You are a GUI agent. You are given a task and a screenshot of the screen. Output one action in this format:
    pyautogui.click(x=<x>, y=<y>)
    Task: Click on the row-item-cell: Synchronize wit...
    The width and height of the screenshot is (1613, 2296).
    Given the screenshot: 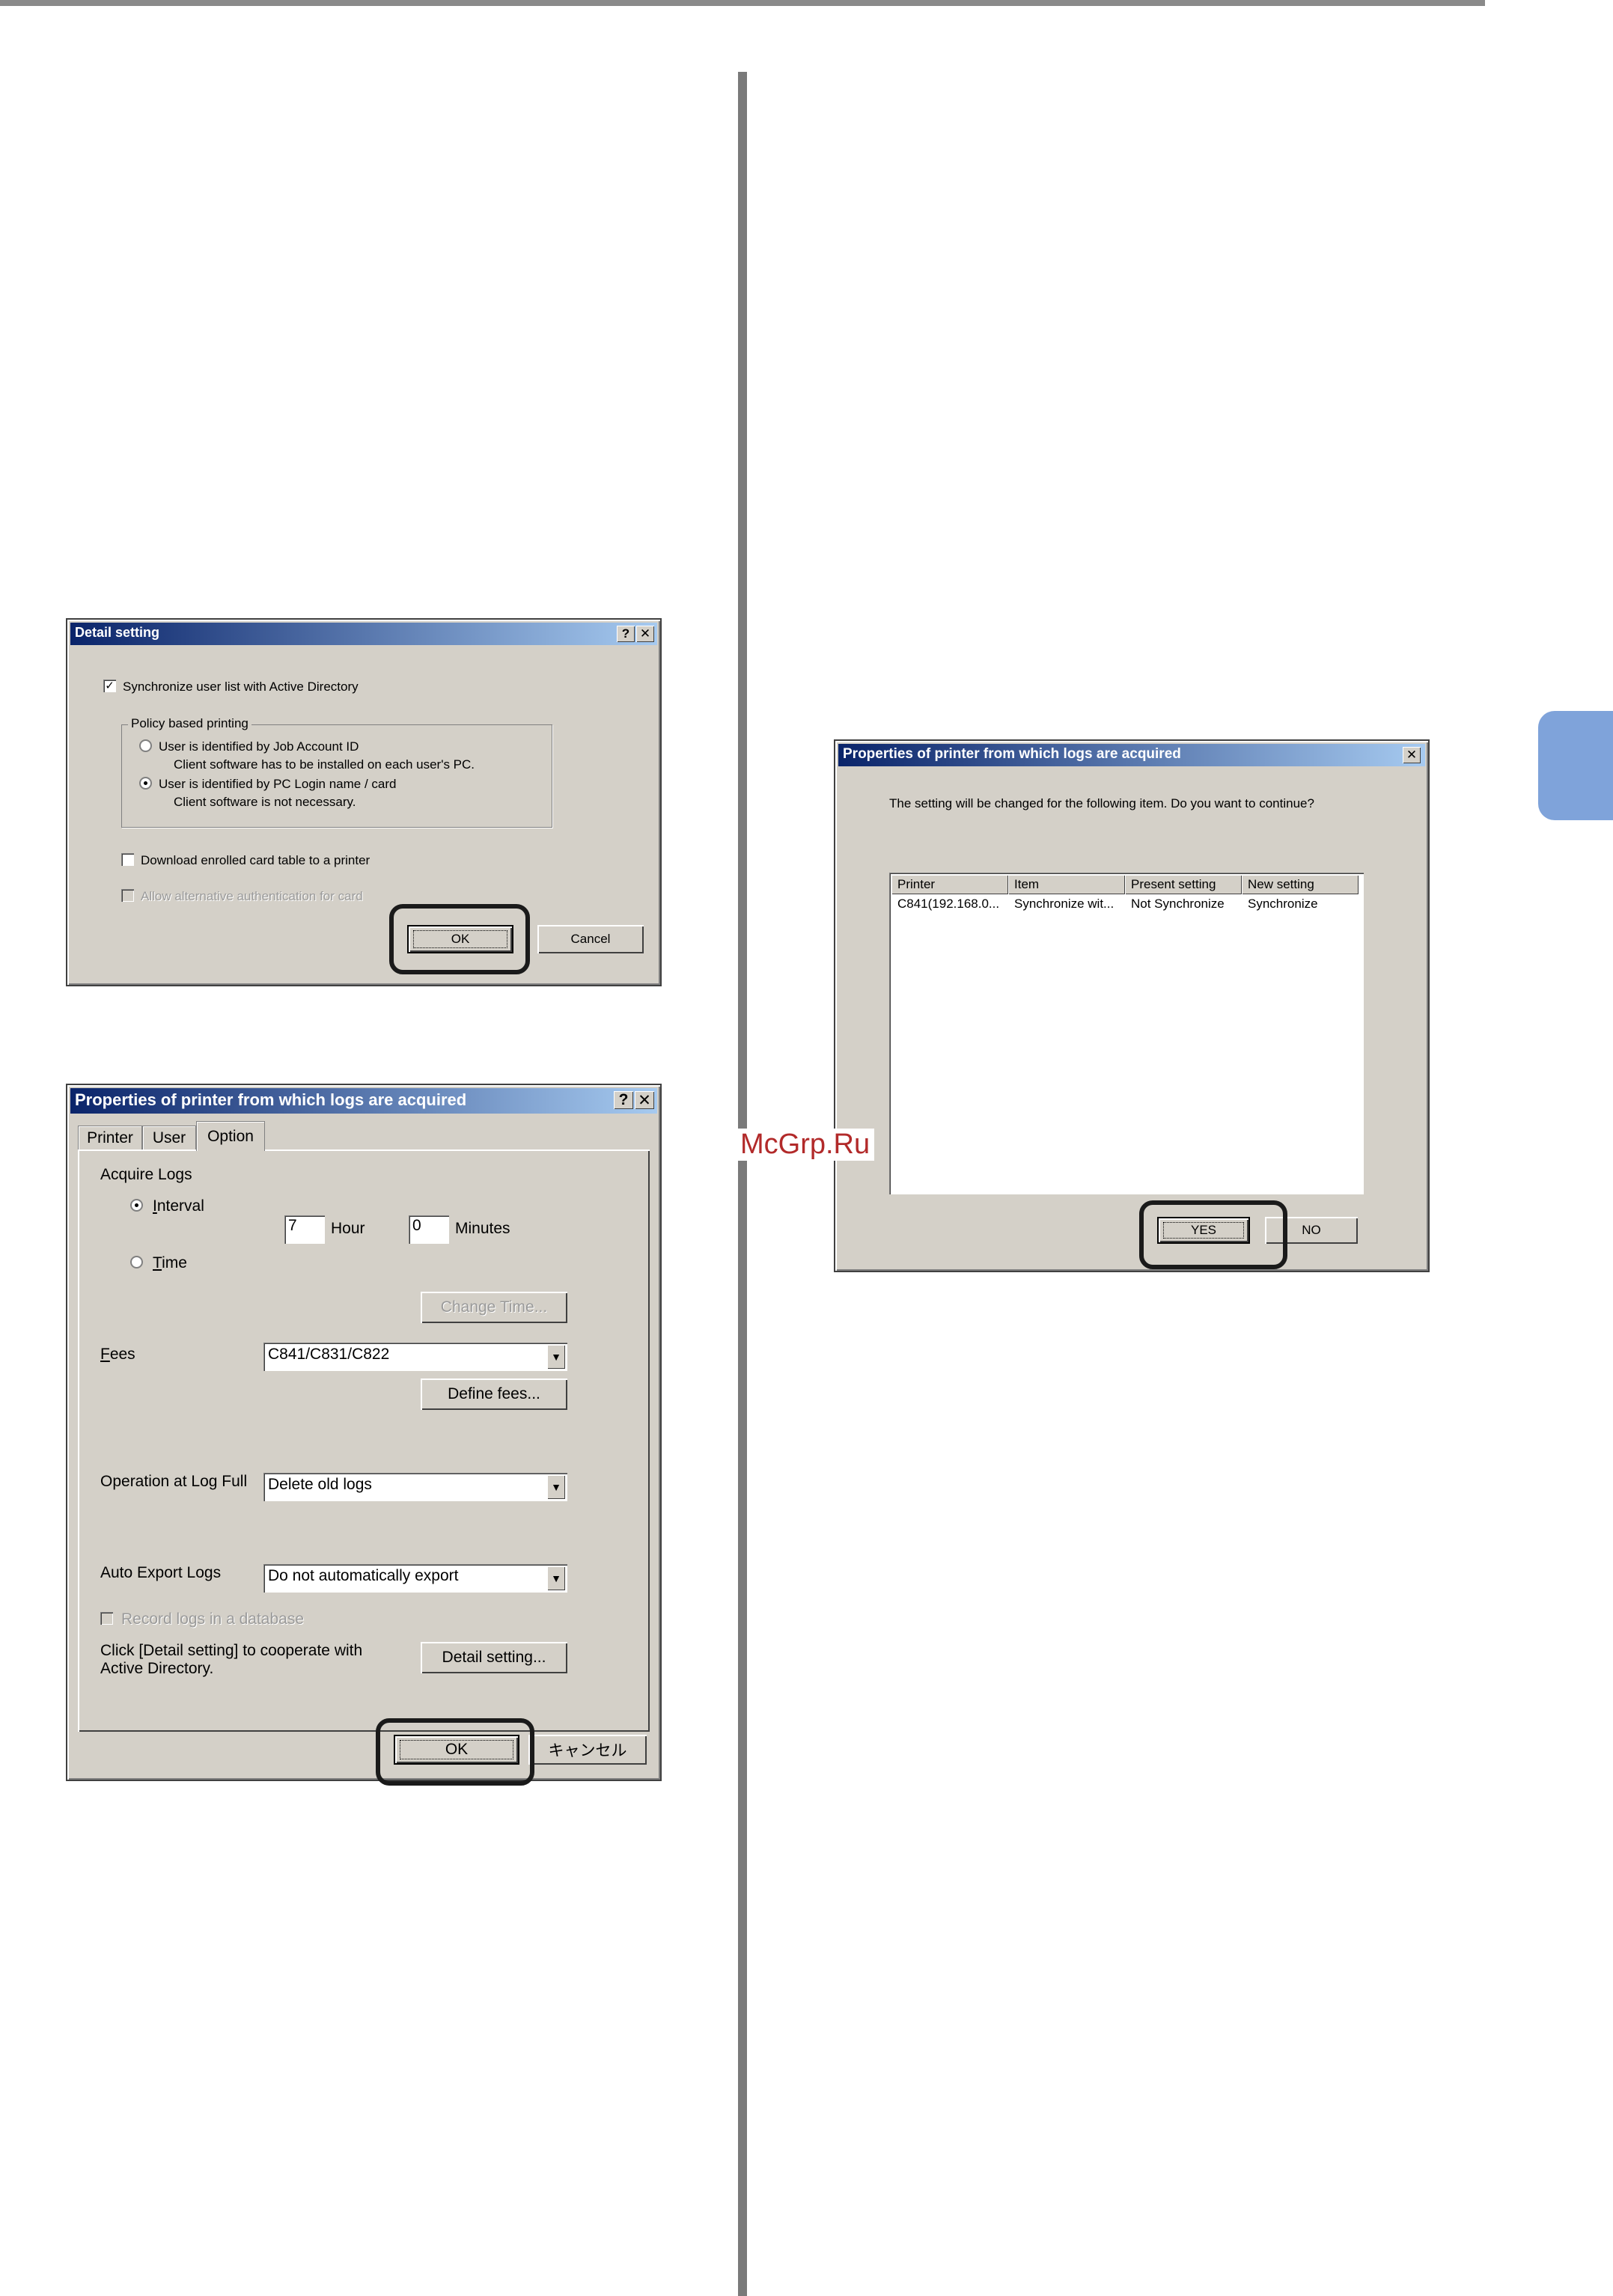 What is the action you would take?
    pyautogui.click(x=1066, y=904)
    